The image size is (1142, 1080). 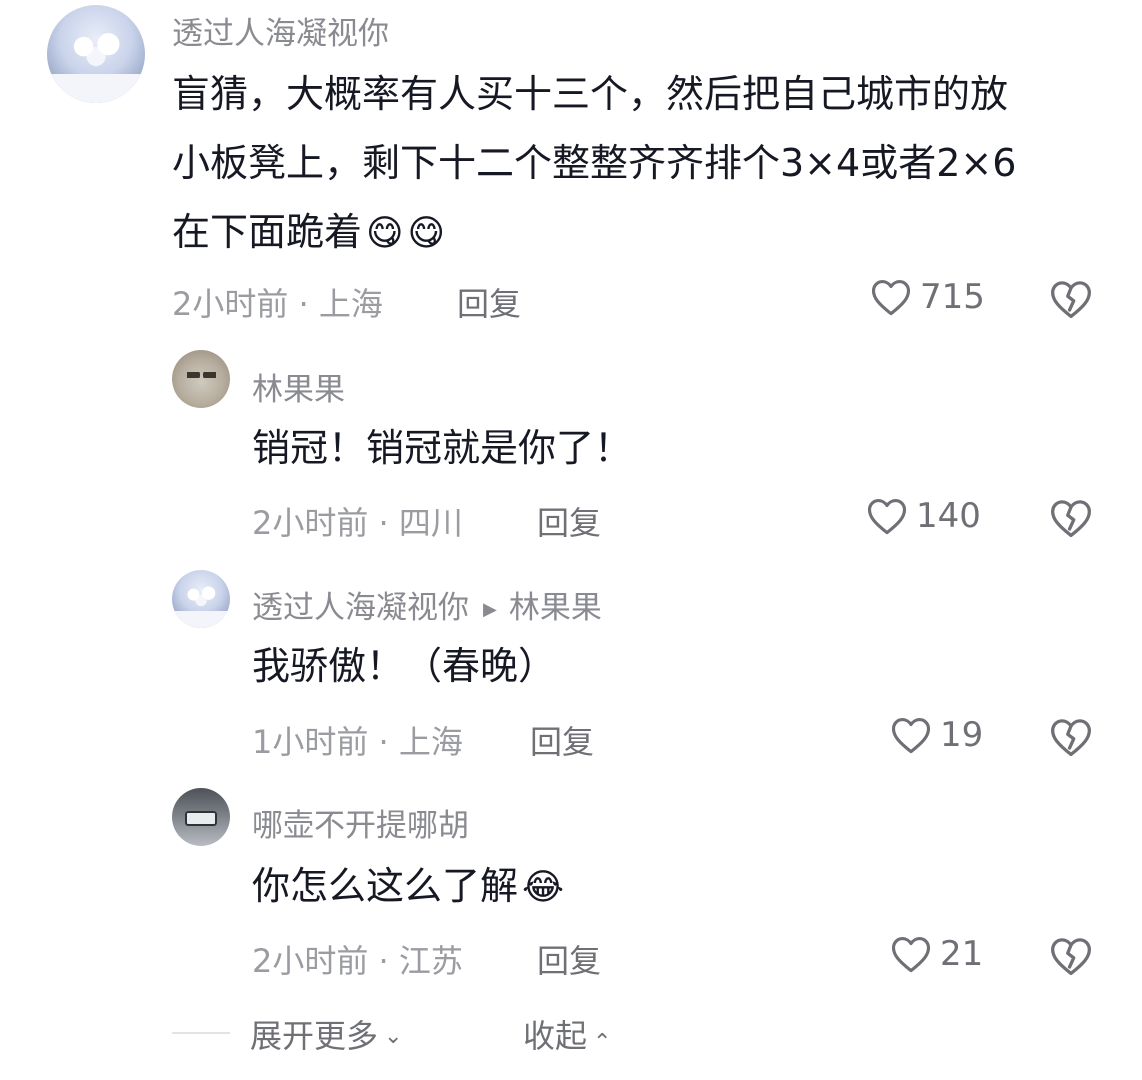 What do you see at coordinates (314, 1036) in the screenshot?
I see `expand-more-label: 展开更多` at bounding box center [314, 1036].